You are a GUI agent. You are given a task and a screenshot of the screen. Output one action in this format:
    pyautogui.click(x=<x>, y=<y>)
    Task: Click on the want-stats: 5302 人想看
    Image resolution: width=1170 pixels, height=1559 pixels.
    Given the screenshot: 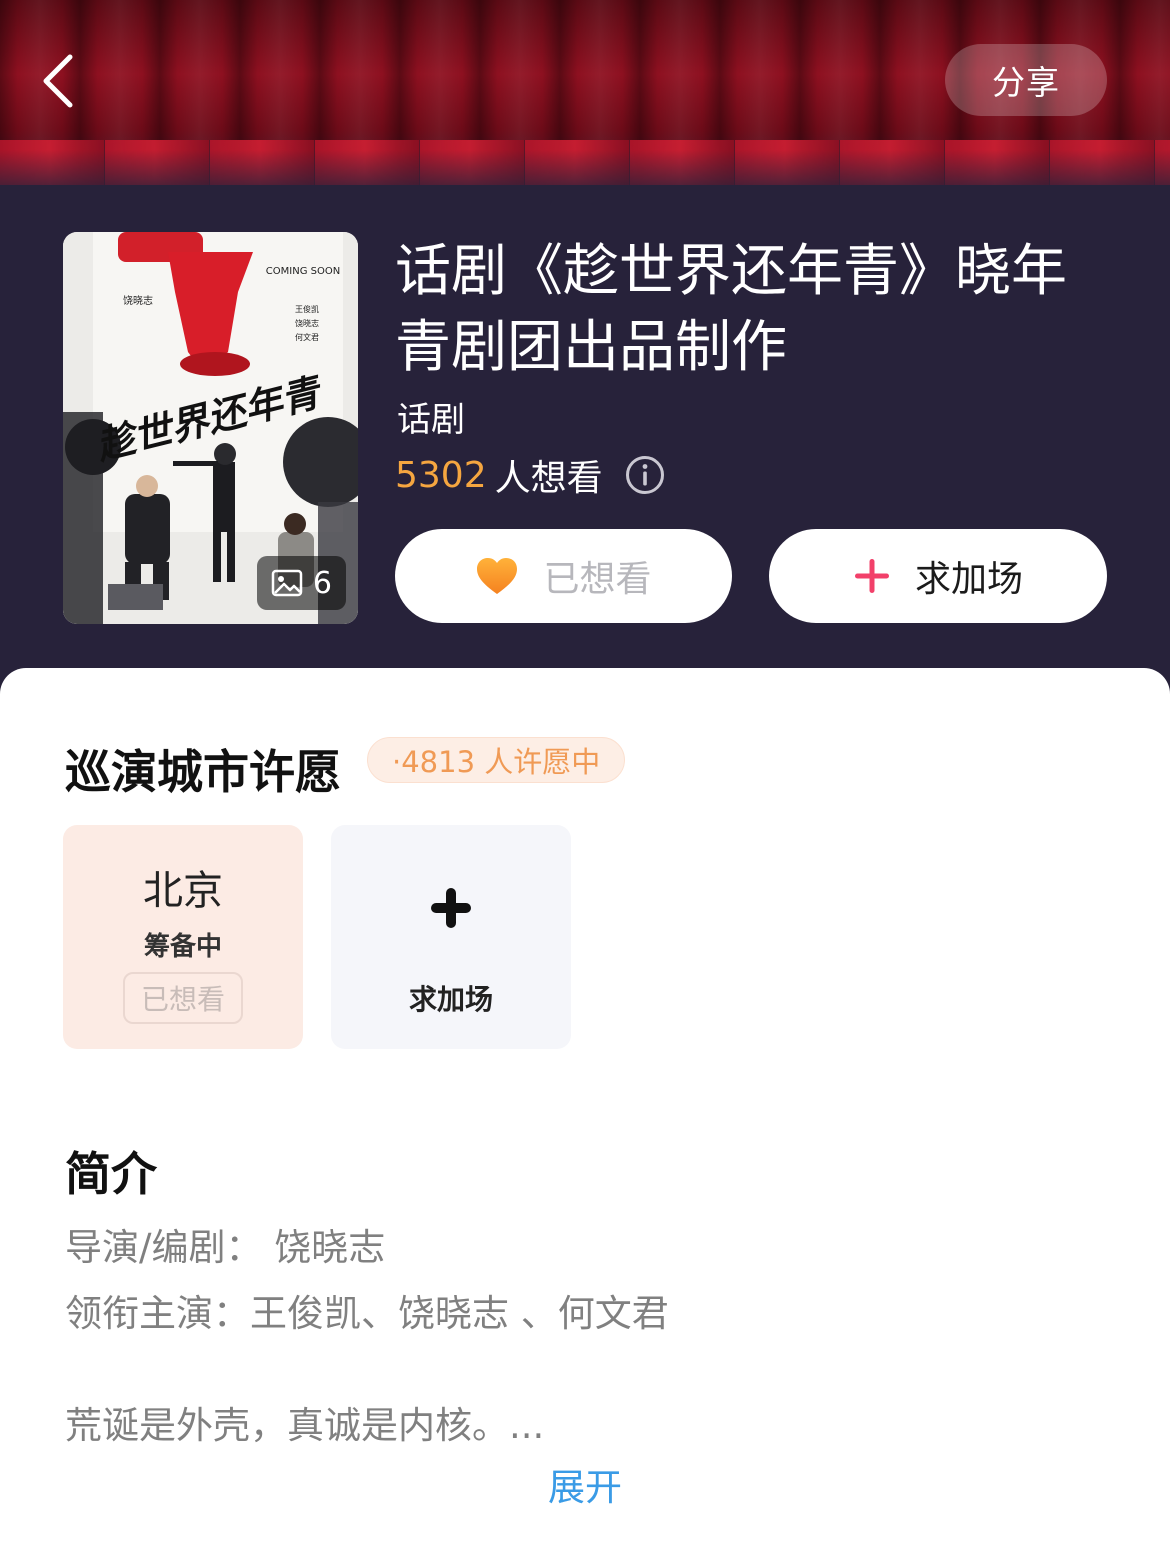 What is the action you would take?
    pyautogui.click(x=530, y=475)
    